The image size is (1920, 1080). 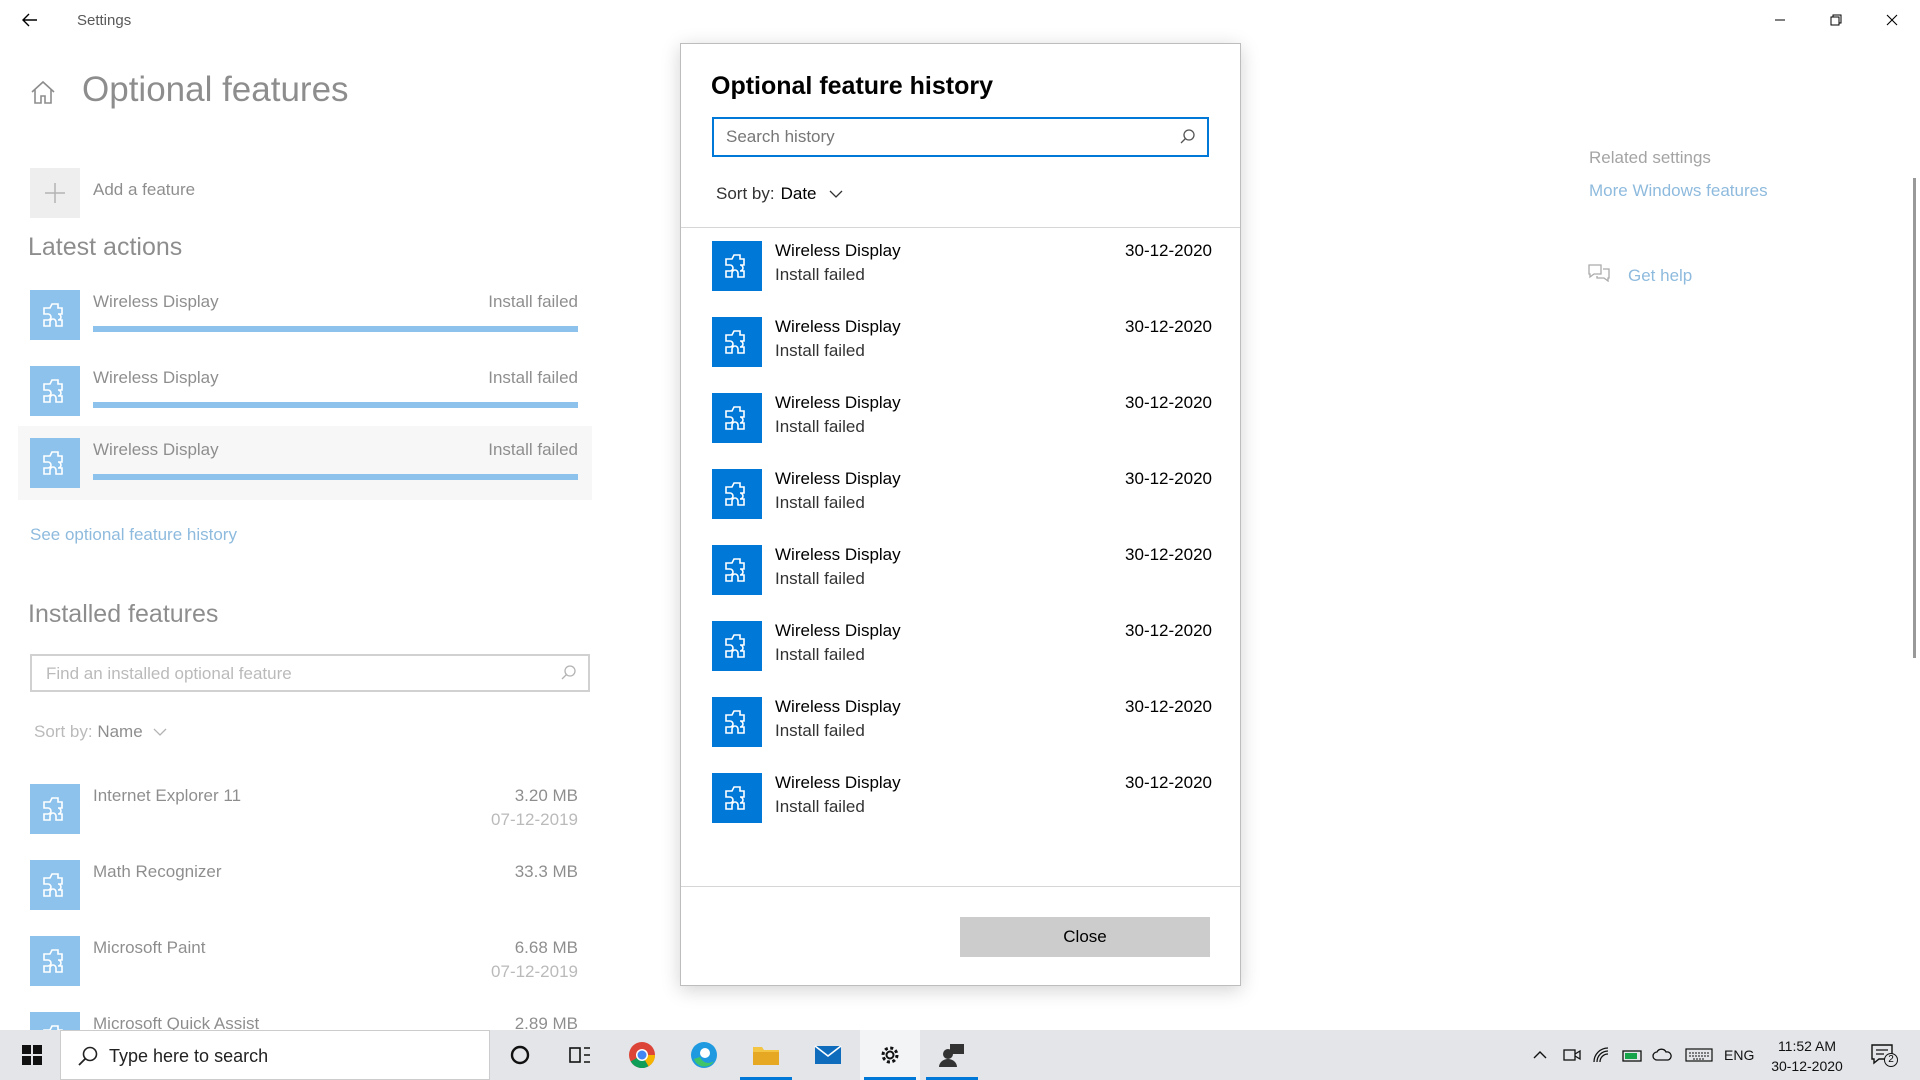 I want to click on latest-action-status: Install failed, so click(x=533, y=301).